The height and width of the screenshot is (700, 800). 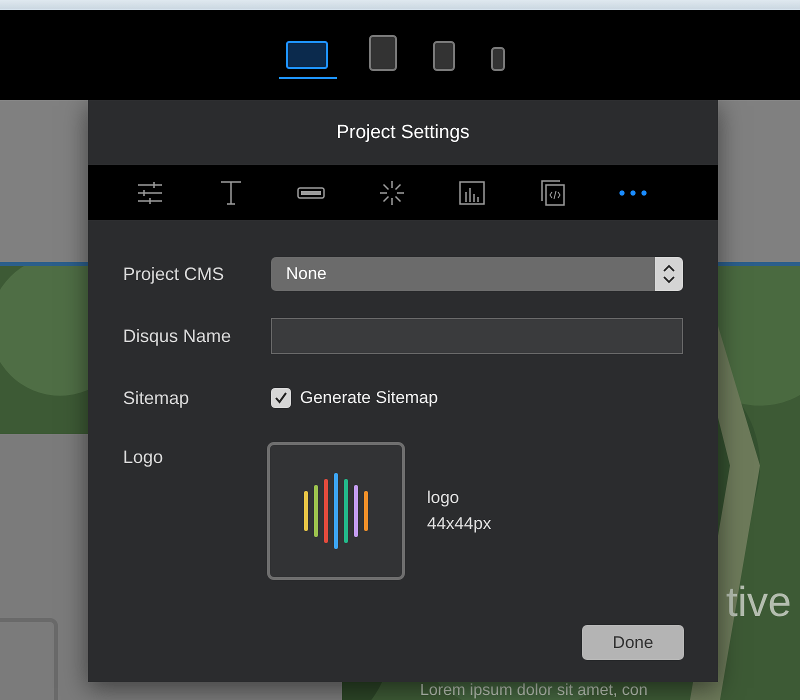 I want to click on field-label: Logo, so click(x=143, y=457).